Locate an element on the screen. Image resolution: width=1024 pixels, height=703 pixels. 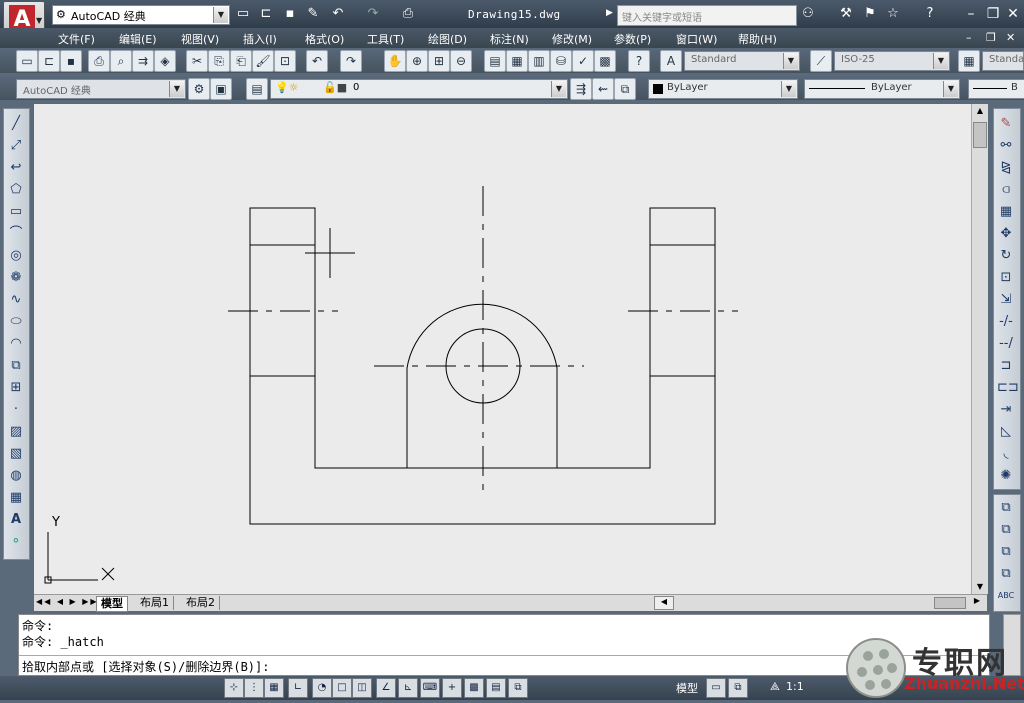
dynamic-input-icon: ⌨ is located at coordinates (430, 688).